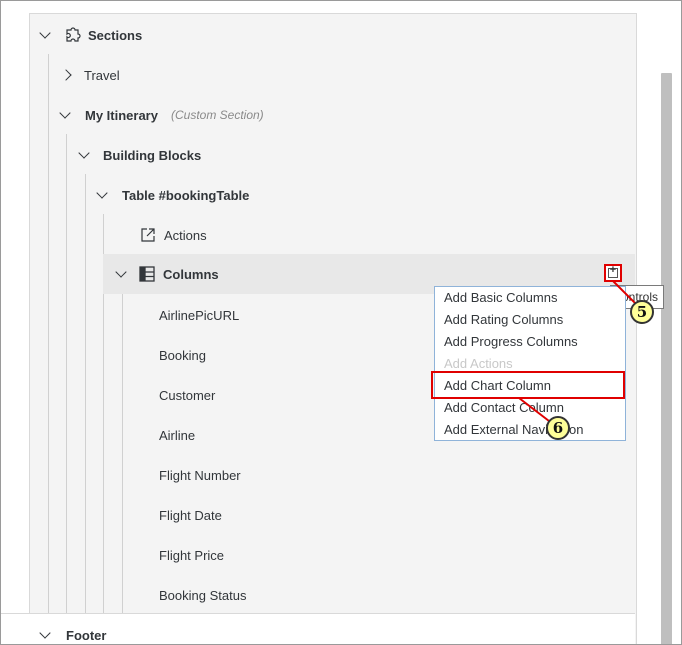  I want to click on external-link-icon, so click(148, 235).